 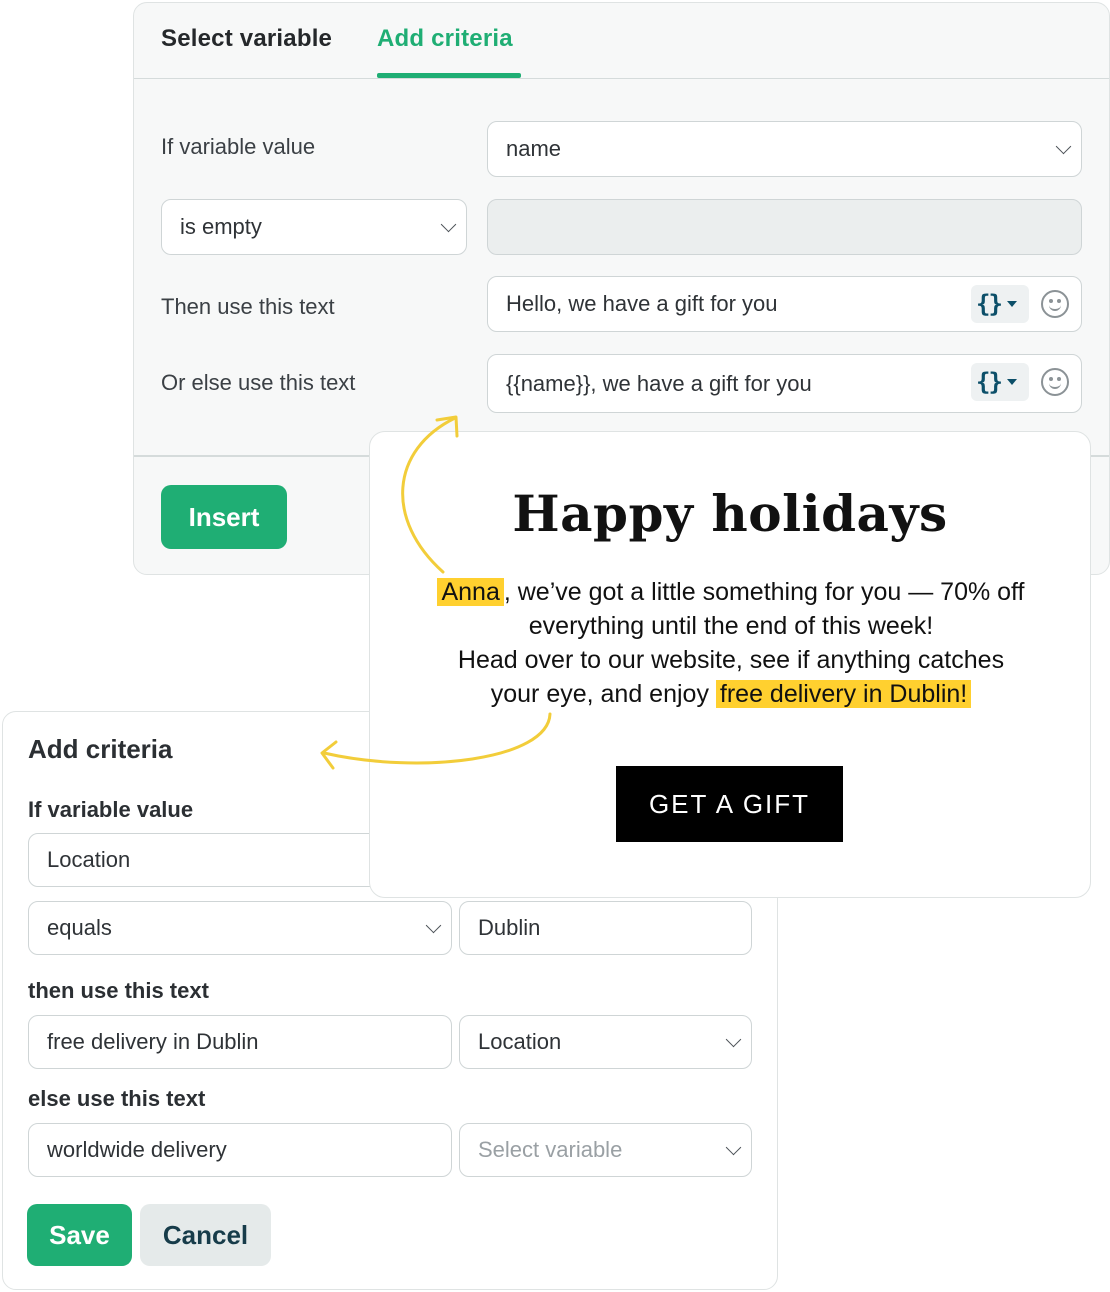 I want to click on insert-button: Insert, so click(x=224, y=517).